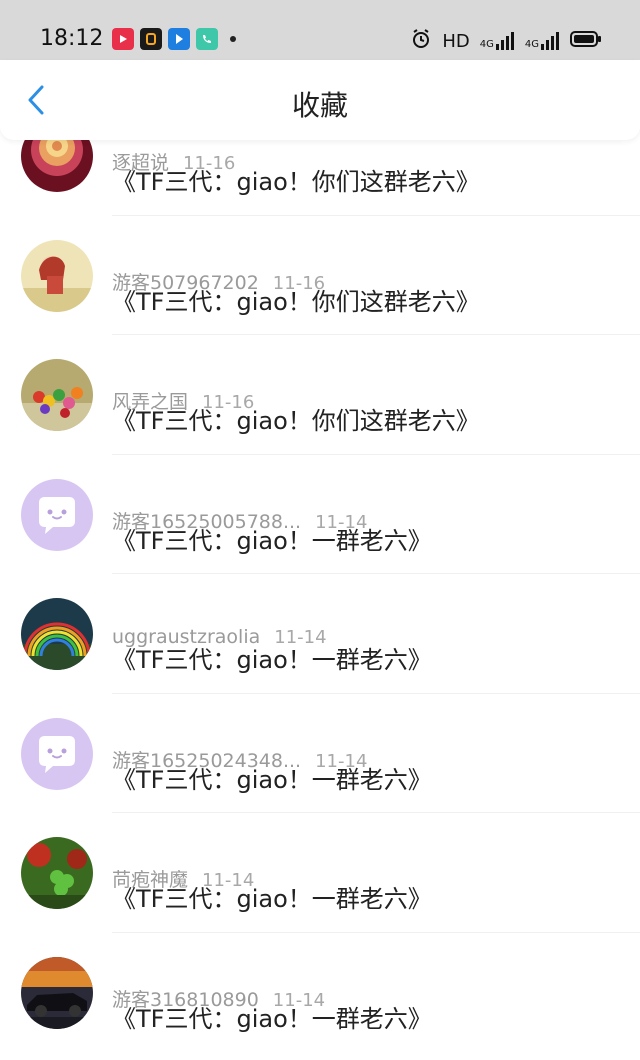 This screenshot has width=640, height=1060. What do you see at coordinates (320, 395) in the screenshot?
I see `list-item: 风弄之国 11-16 《TF三代：giao！你们这群老六》` at bounding box center [320, 395].